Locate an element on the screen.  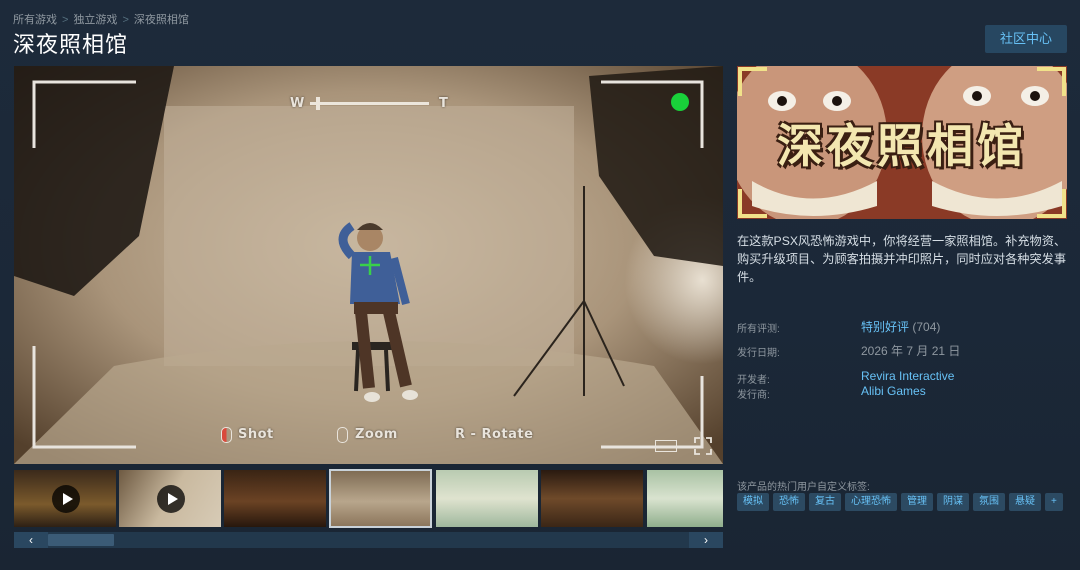
publisher-link: Alibi Games is located at coordinates (893, 391).